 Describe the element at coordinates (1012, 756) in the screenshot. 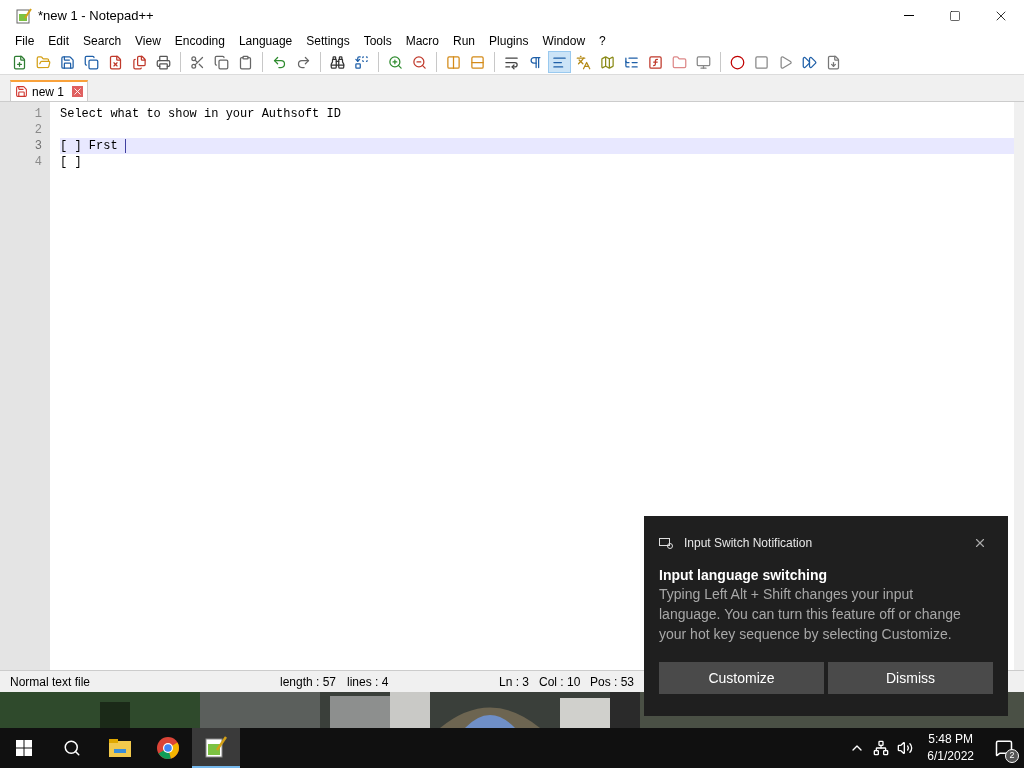

I see `notification-count: 2` at that location.